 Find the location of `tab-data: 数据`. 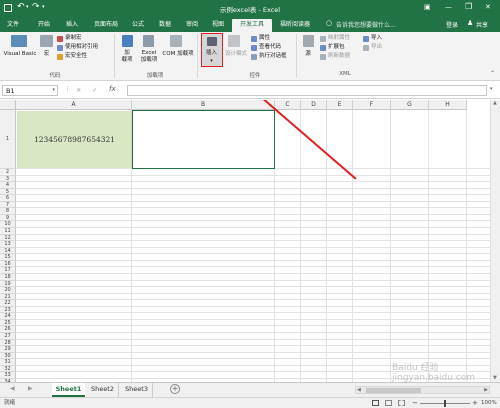

tab-data: 数据 is located at coordinates (165, 25).